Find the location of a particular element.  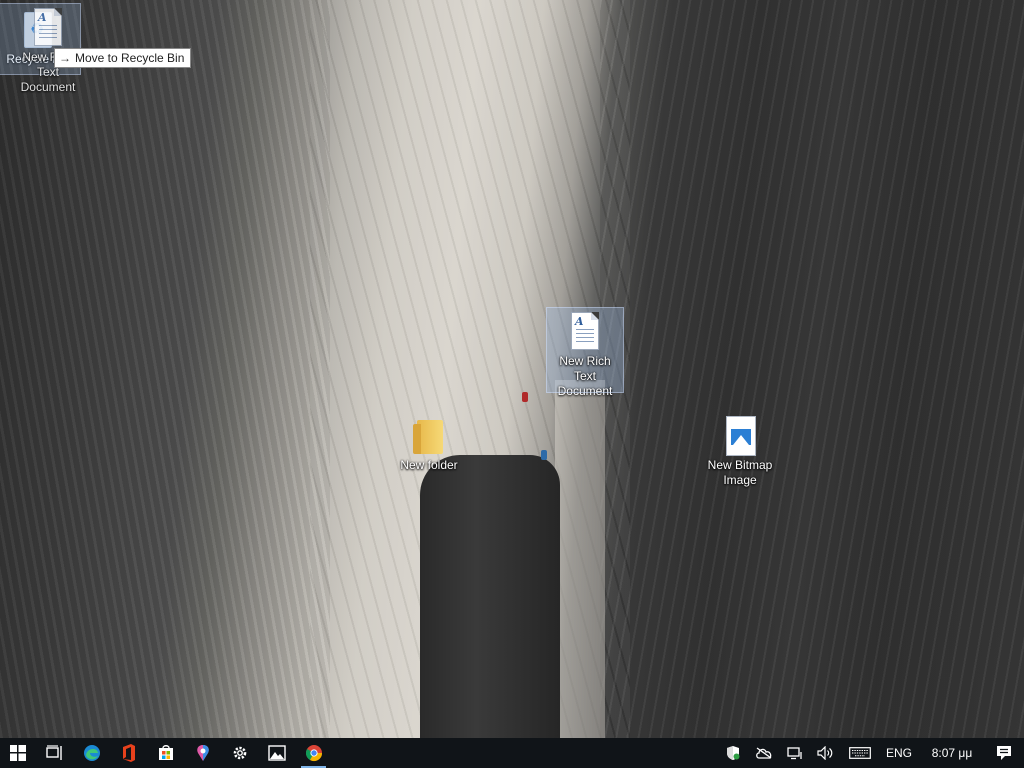

store-button is located at coordinates (165, 753).